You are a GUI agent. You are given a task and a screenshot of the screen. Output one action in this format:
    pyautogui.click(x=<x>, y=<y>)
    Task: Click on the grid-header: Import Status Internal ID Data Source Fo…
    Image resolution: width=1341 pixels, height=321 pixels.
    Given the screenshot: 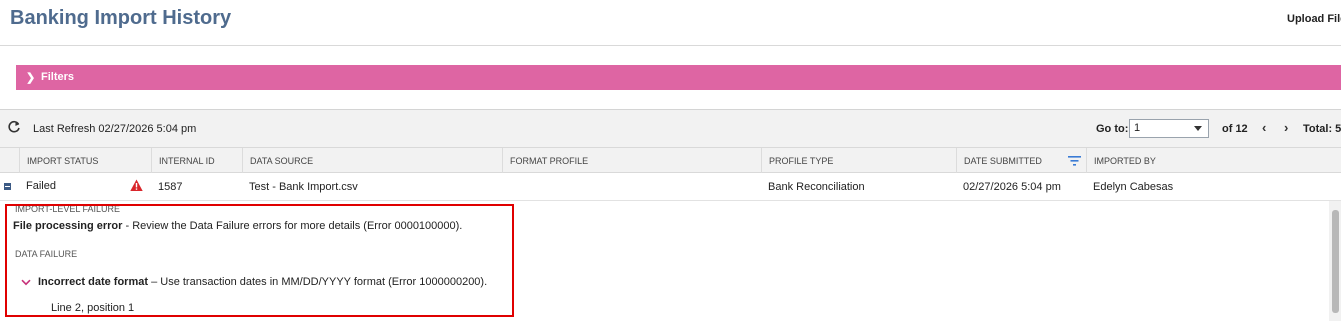 What is the action you would take?
    pyautogui.click(x=670, y=160)
    